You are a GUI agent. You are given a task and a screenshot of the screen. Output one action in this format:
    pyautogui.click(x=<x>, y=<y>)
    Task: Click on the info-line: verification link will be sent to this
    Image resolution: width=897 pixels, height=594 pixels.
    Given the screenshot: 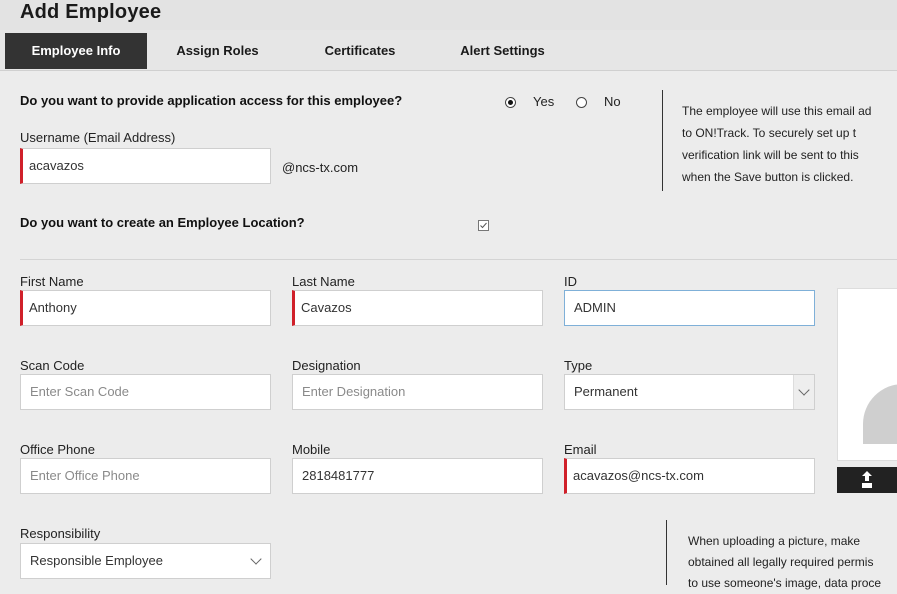 What is the action you would take?
    pyautogui.click(x=770, y=155)
    